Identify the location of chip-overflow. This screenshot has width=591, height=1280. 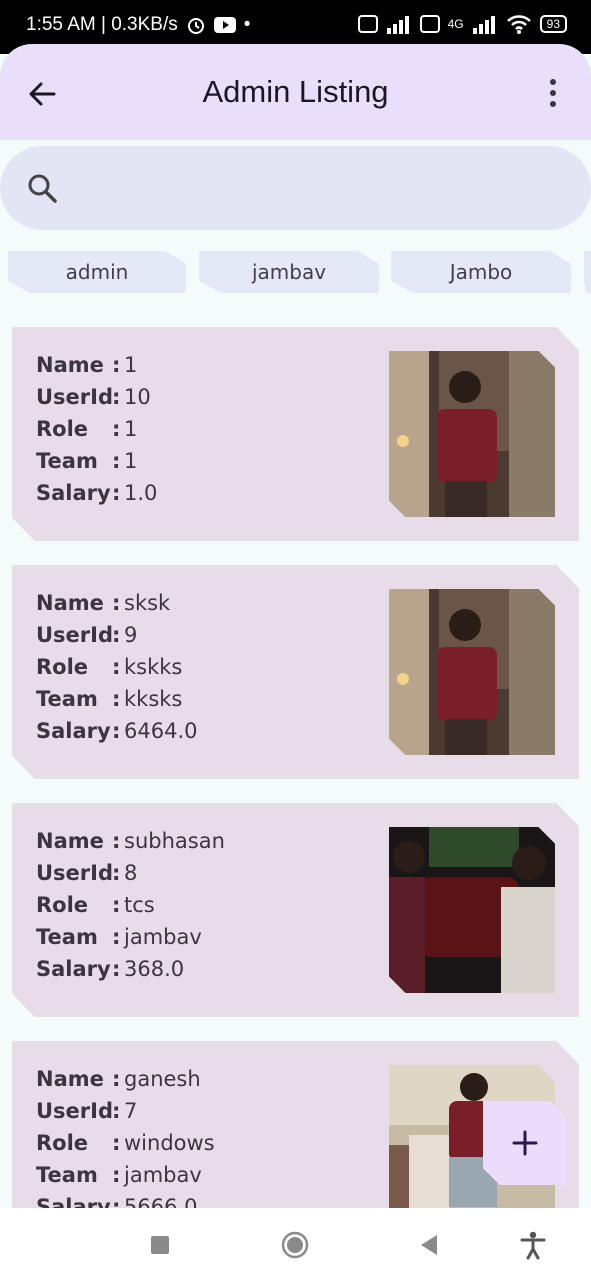
(587, 272).